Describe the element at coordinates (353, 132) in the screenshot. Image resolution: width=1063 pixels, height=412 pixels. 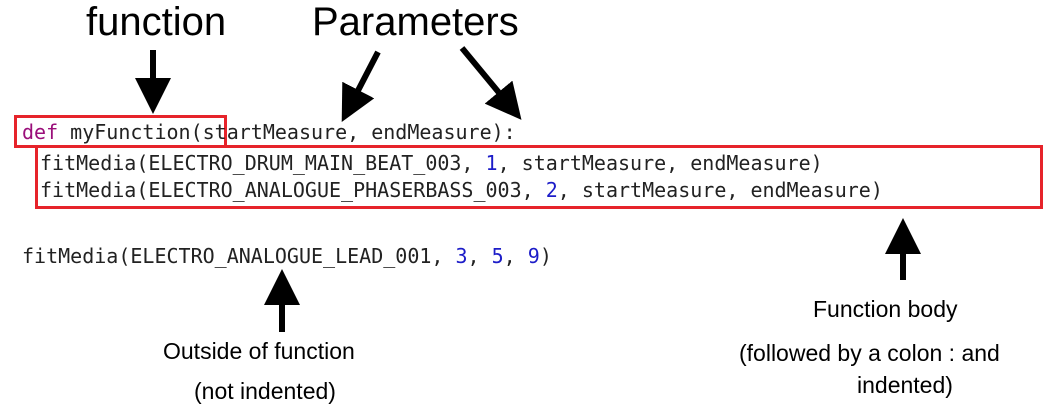
I see `function-signature: (startMeasure, endMeasure):` at that location.